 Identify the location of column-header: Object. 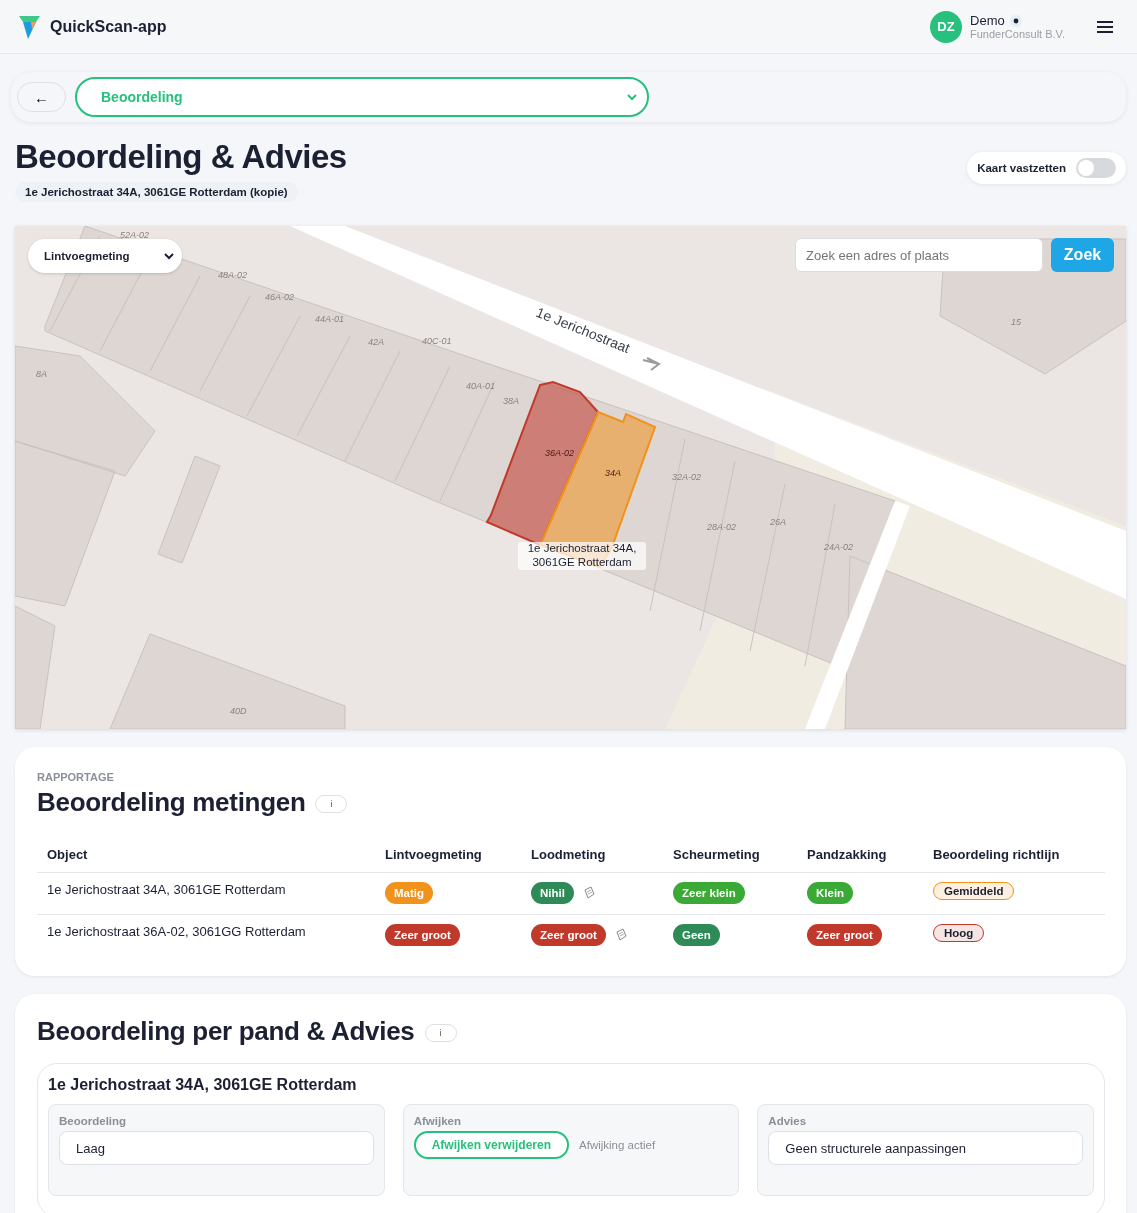
(206, 856).